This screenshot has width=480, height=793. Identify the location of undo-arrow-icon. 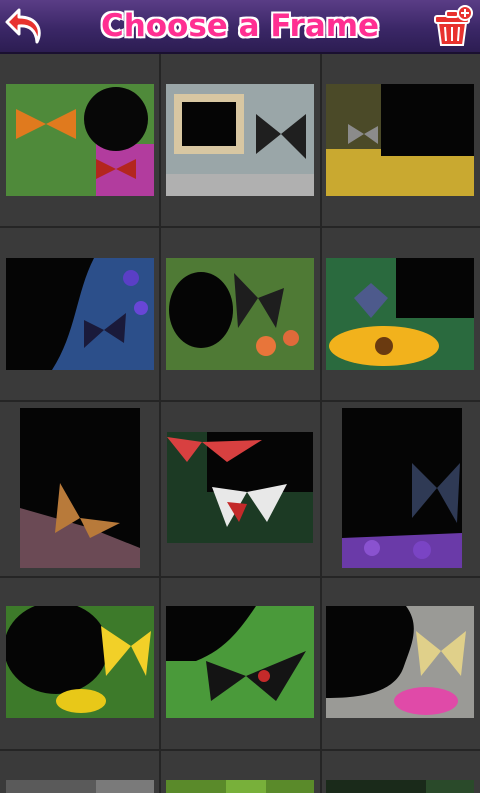
(23, 26).